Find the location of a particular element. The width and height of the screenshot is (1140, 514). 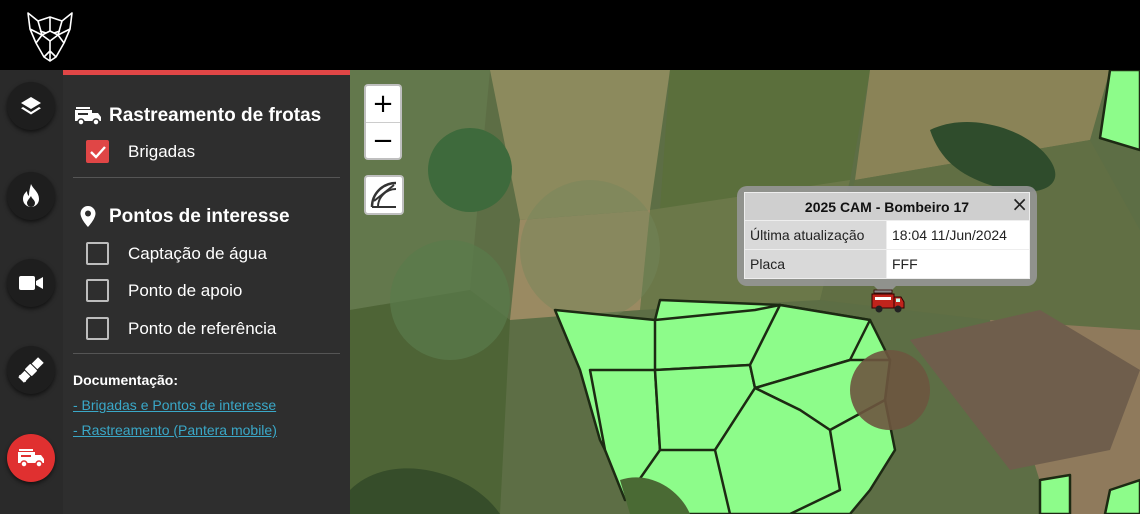

doc-link-rastreamento: - Rastreamento (Pantera mobile) is located at coordinates (175, 430).